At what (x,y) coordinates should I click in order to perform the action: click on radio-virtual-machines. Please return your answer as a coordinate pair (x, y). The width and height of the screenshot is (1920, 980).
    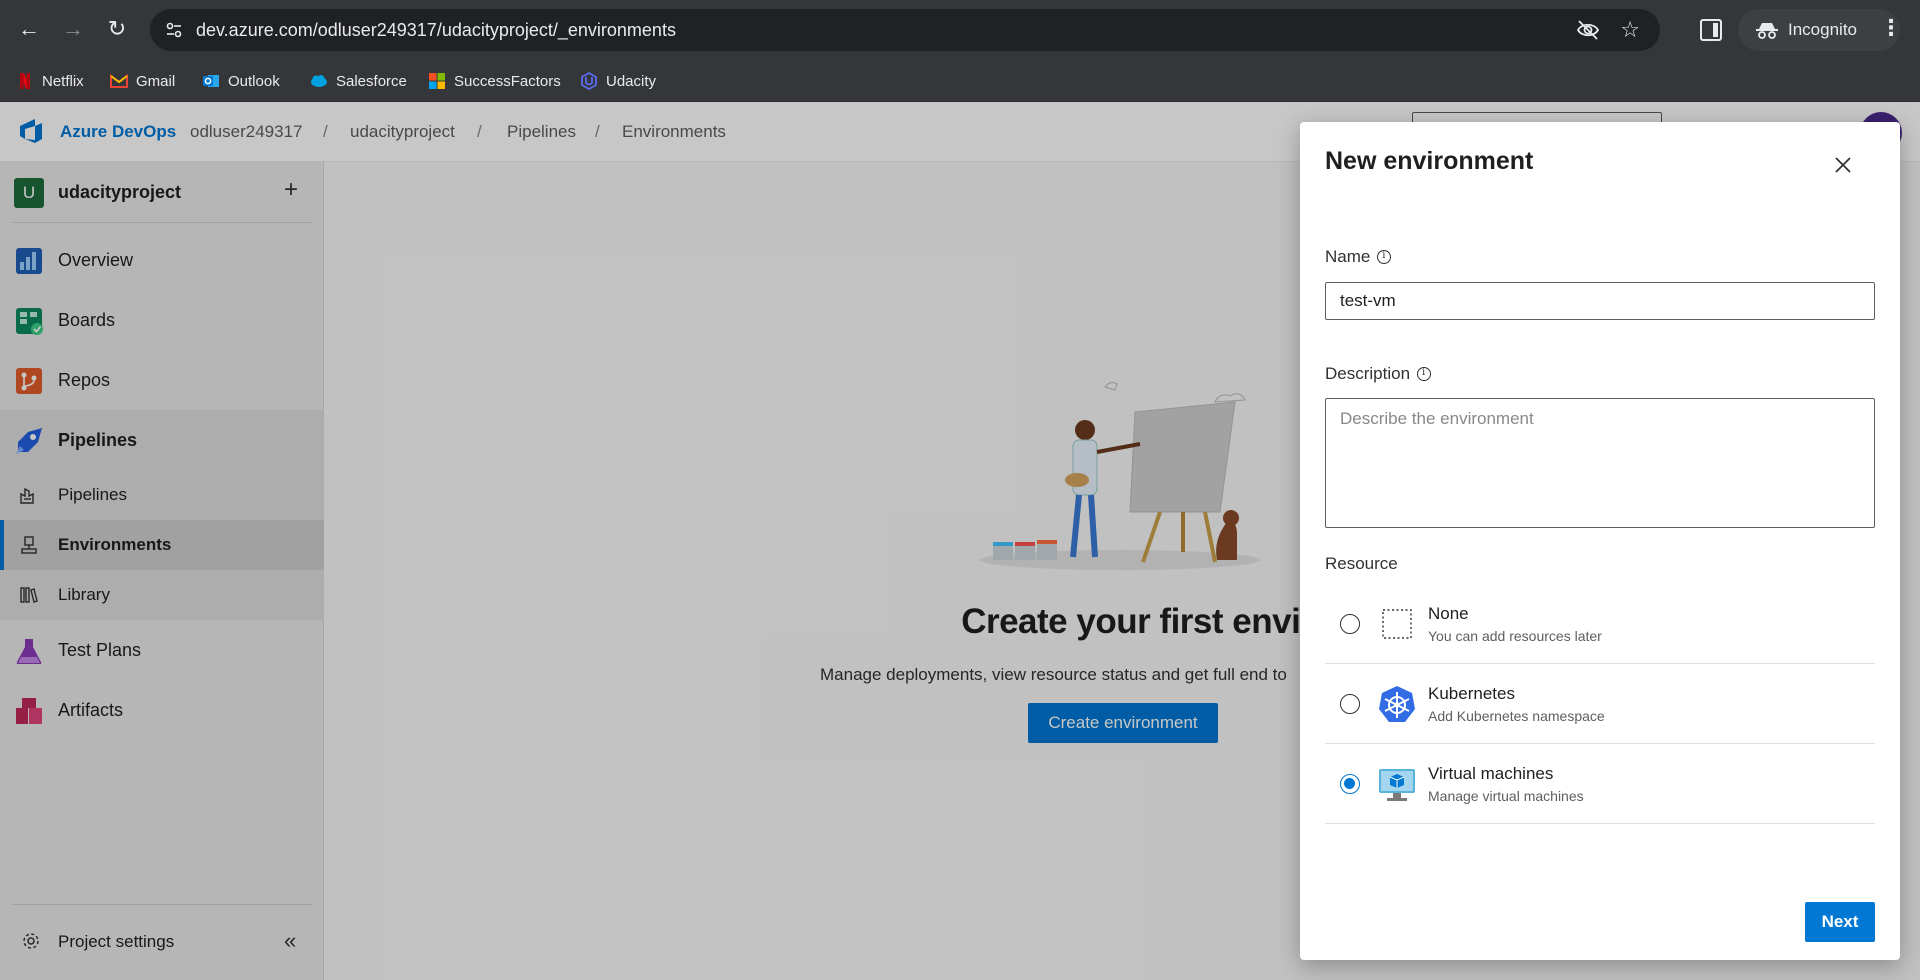
    Looking at the image, I should click on (1350, 784).